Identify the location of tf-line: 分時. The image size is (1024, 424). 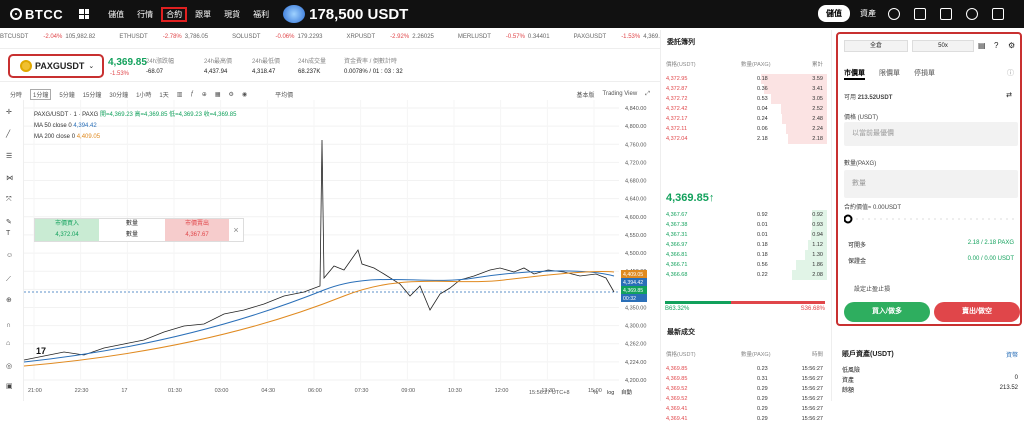
(16, 94).